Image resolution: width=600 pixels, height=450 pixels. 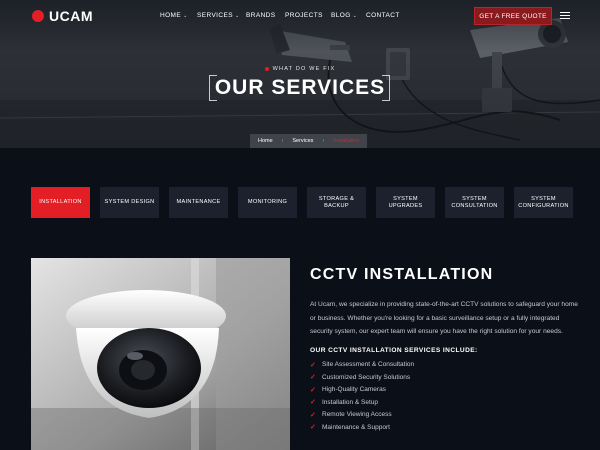 I want to click on list-item-text: Maintenance & Support, so click(x=356, y=427).